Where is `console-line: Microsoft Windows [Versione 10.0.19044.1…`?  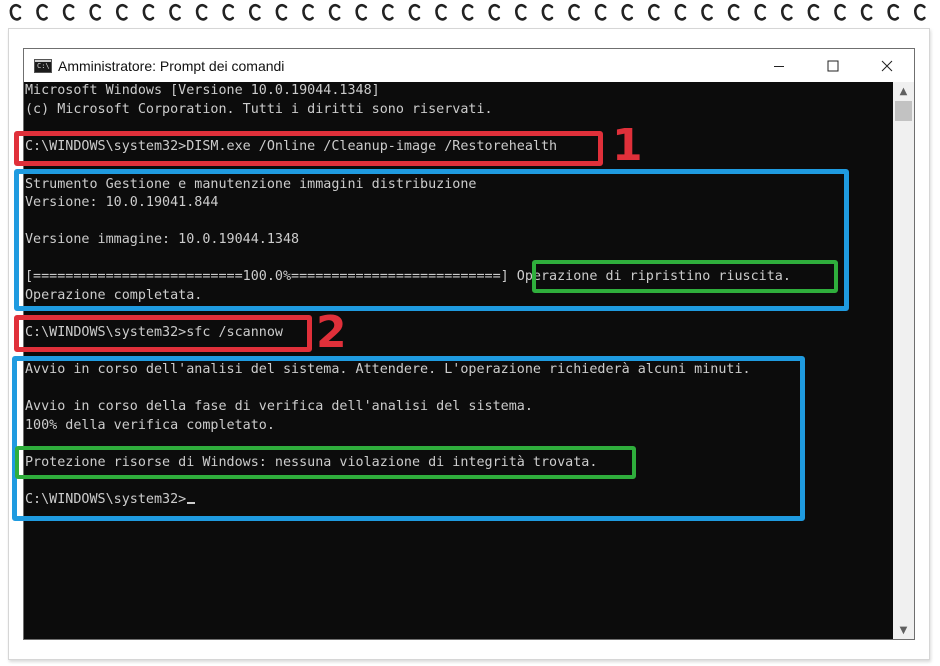 console-line: Microsoft Windows [Versione 10.0.19044.1… is located at coordinates (202, 90).